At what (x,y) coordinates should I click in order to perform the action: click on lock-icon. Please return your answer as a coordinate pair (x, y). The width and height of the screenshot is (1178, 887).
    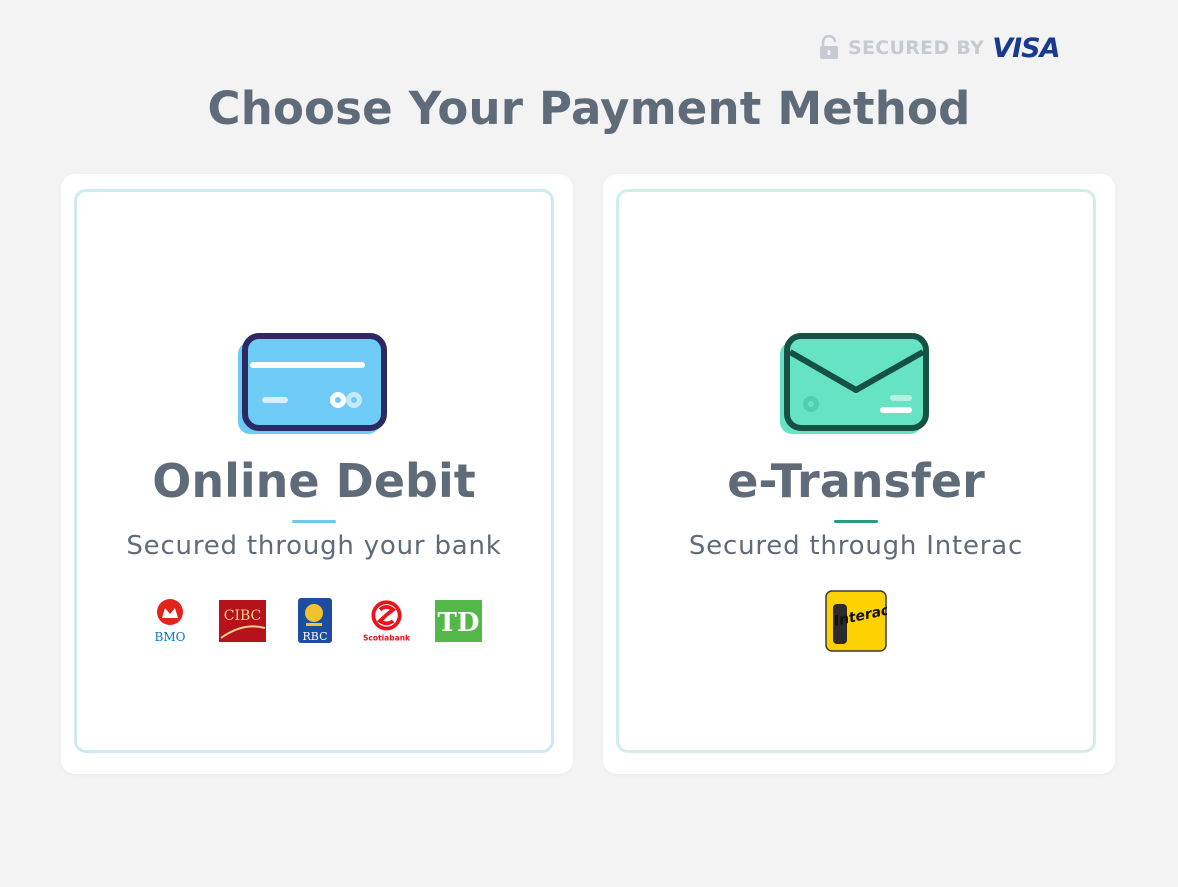
    Looking at the image, I should click on (829, 47).